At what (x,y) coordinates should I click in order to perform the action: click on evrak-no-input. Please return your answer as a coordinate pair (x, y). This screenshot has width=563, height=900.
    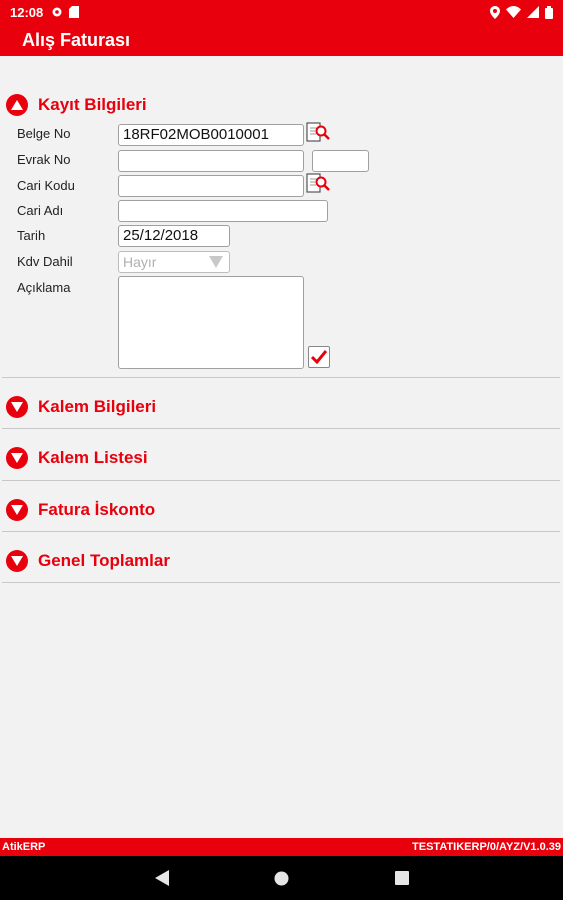
    Looking at the image, I should click on (211, 161).